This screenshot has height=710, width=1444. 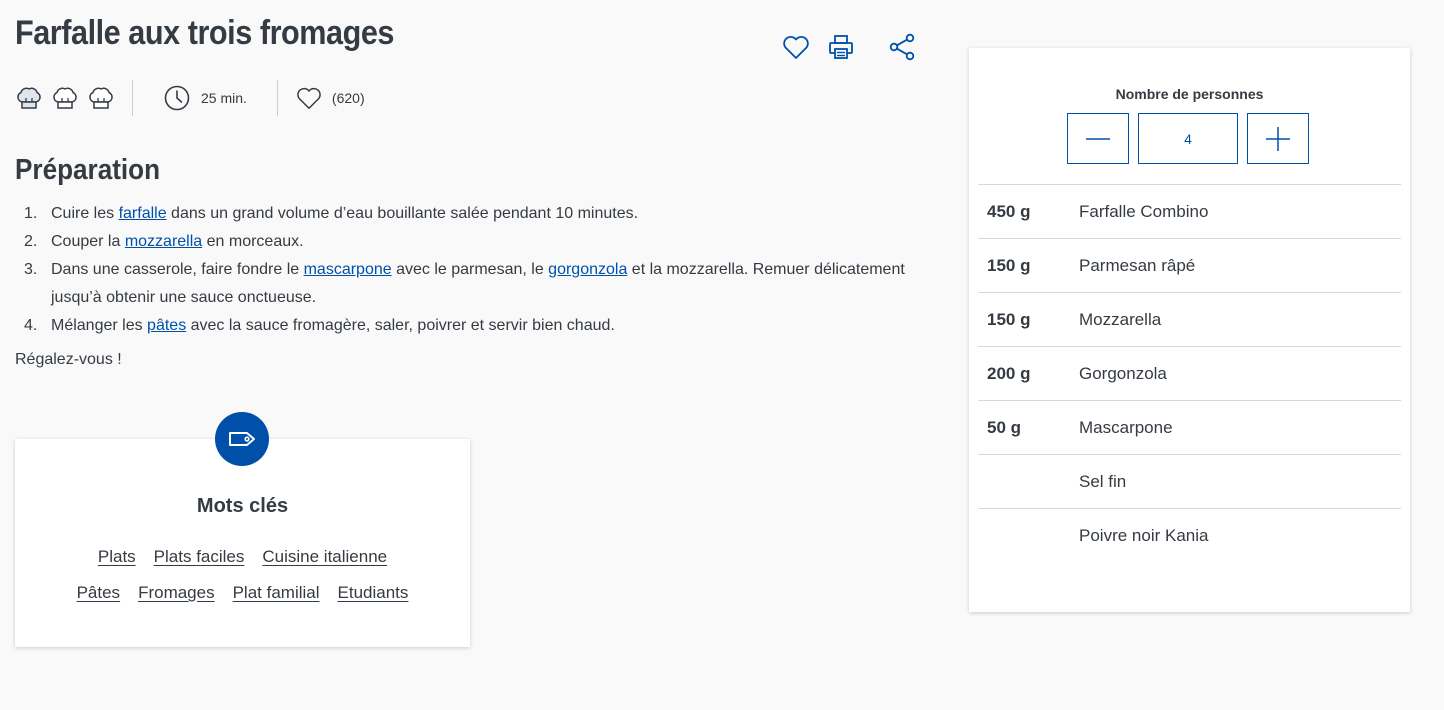 I want to click on ingredient-link-gorgonzola: gorgonzola, so click(x=587, y=269).